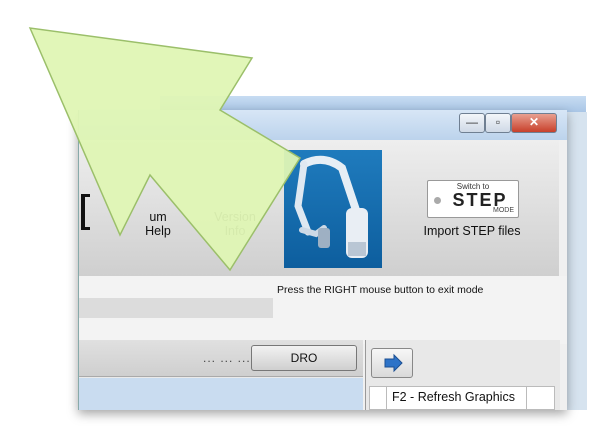 This screenshot has width=604, height=430. I want to click on switch-to-step-mode-logo: Switch to STEP MODE, so click(473, 199).